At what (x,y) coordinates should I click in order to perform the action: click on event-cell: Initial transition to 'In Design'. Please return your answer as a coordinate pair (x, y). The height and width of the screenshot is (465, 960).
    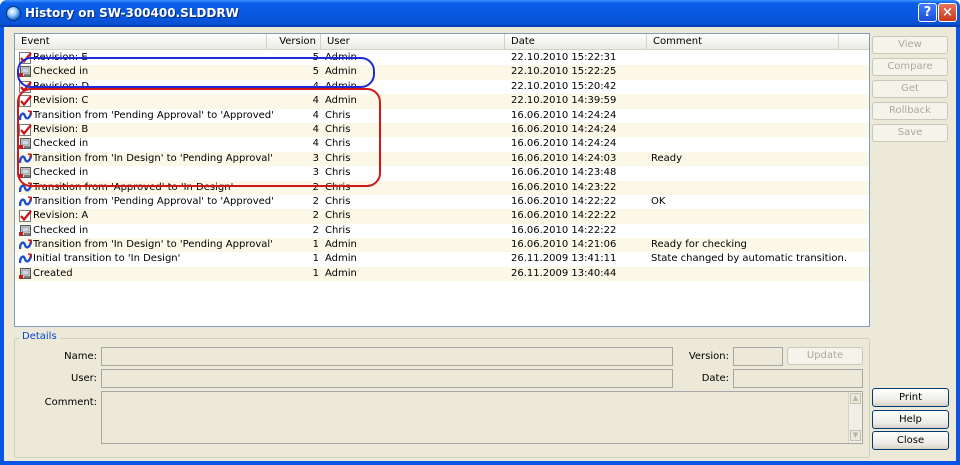
    Looking at the image, I should click on (107, 259).